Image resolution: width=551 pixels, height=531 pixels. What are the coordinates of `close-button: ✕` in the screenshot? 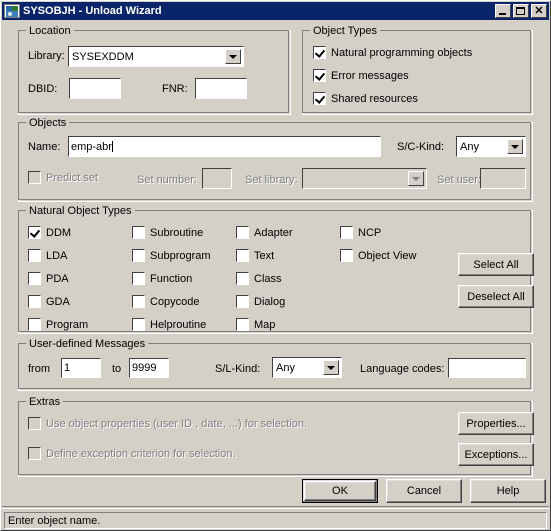 It's located at (539, 11).